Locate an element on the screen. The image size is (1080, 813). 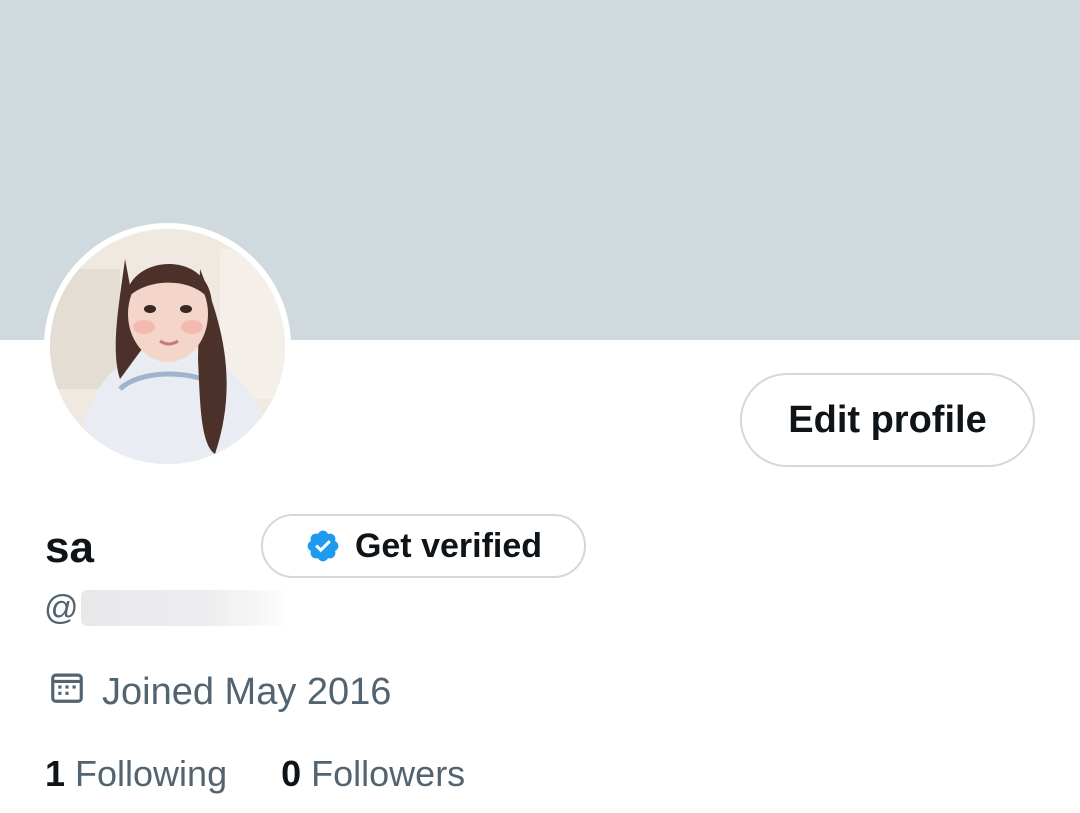
join-date-text: Joined May 2016 is located at coordinates (247, 691).